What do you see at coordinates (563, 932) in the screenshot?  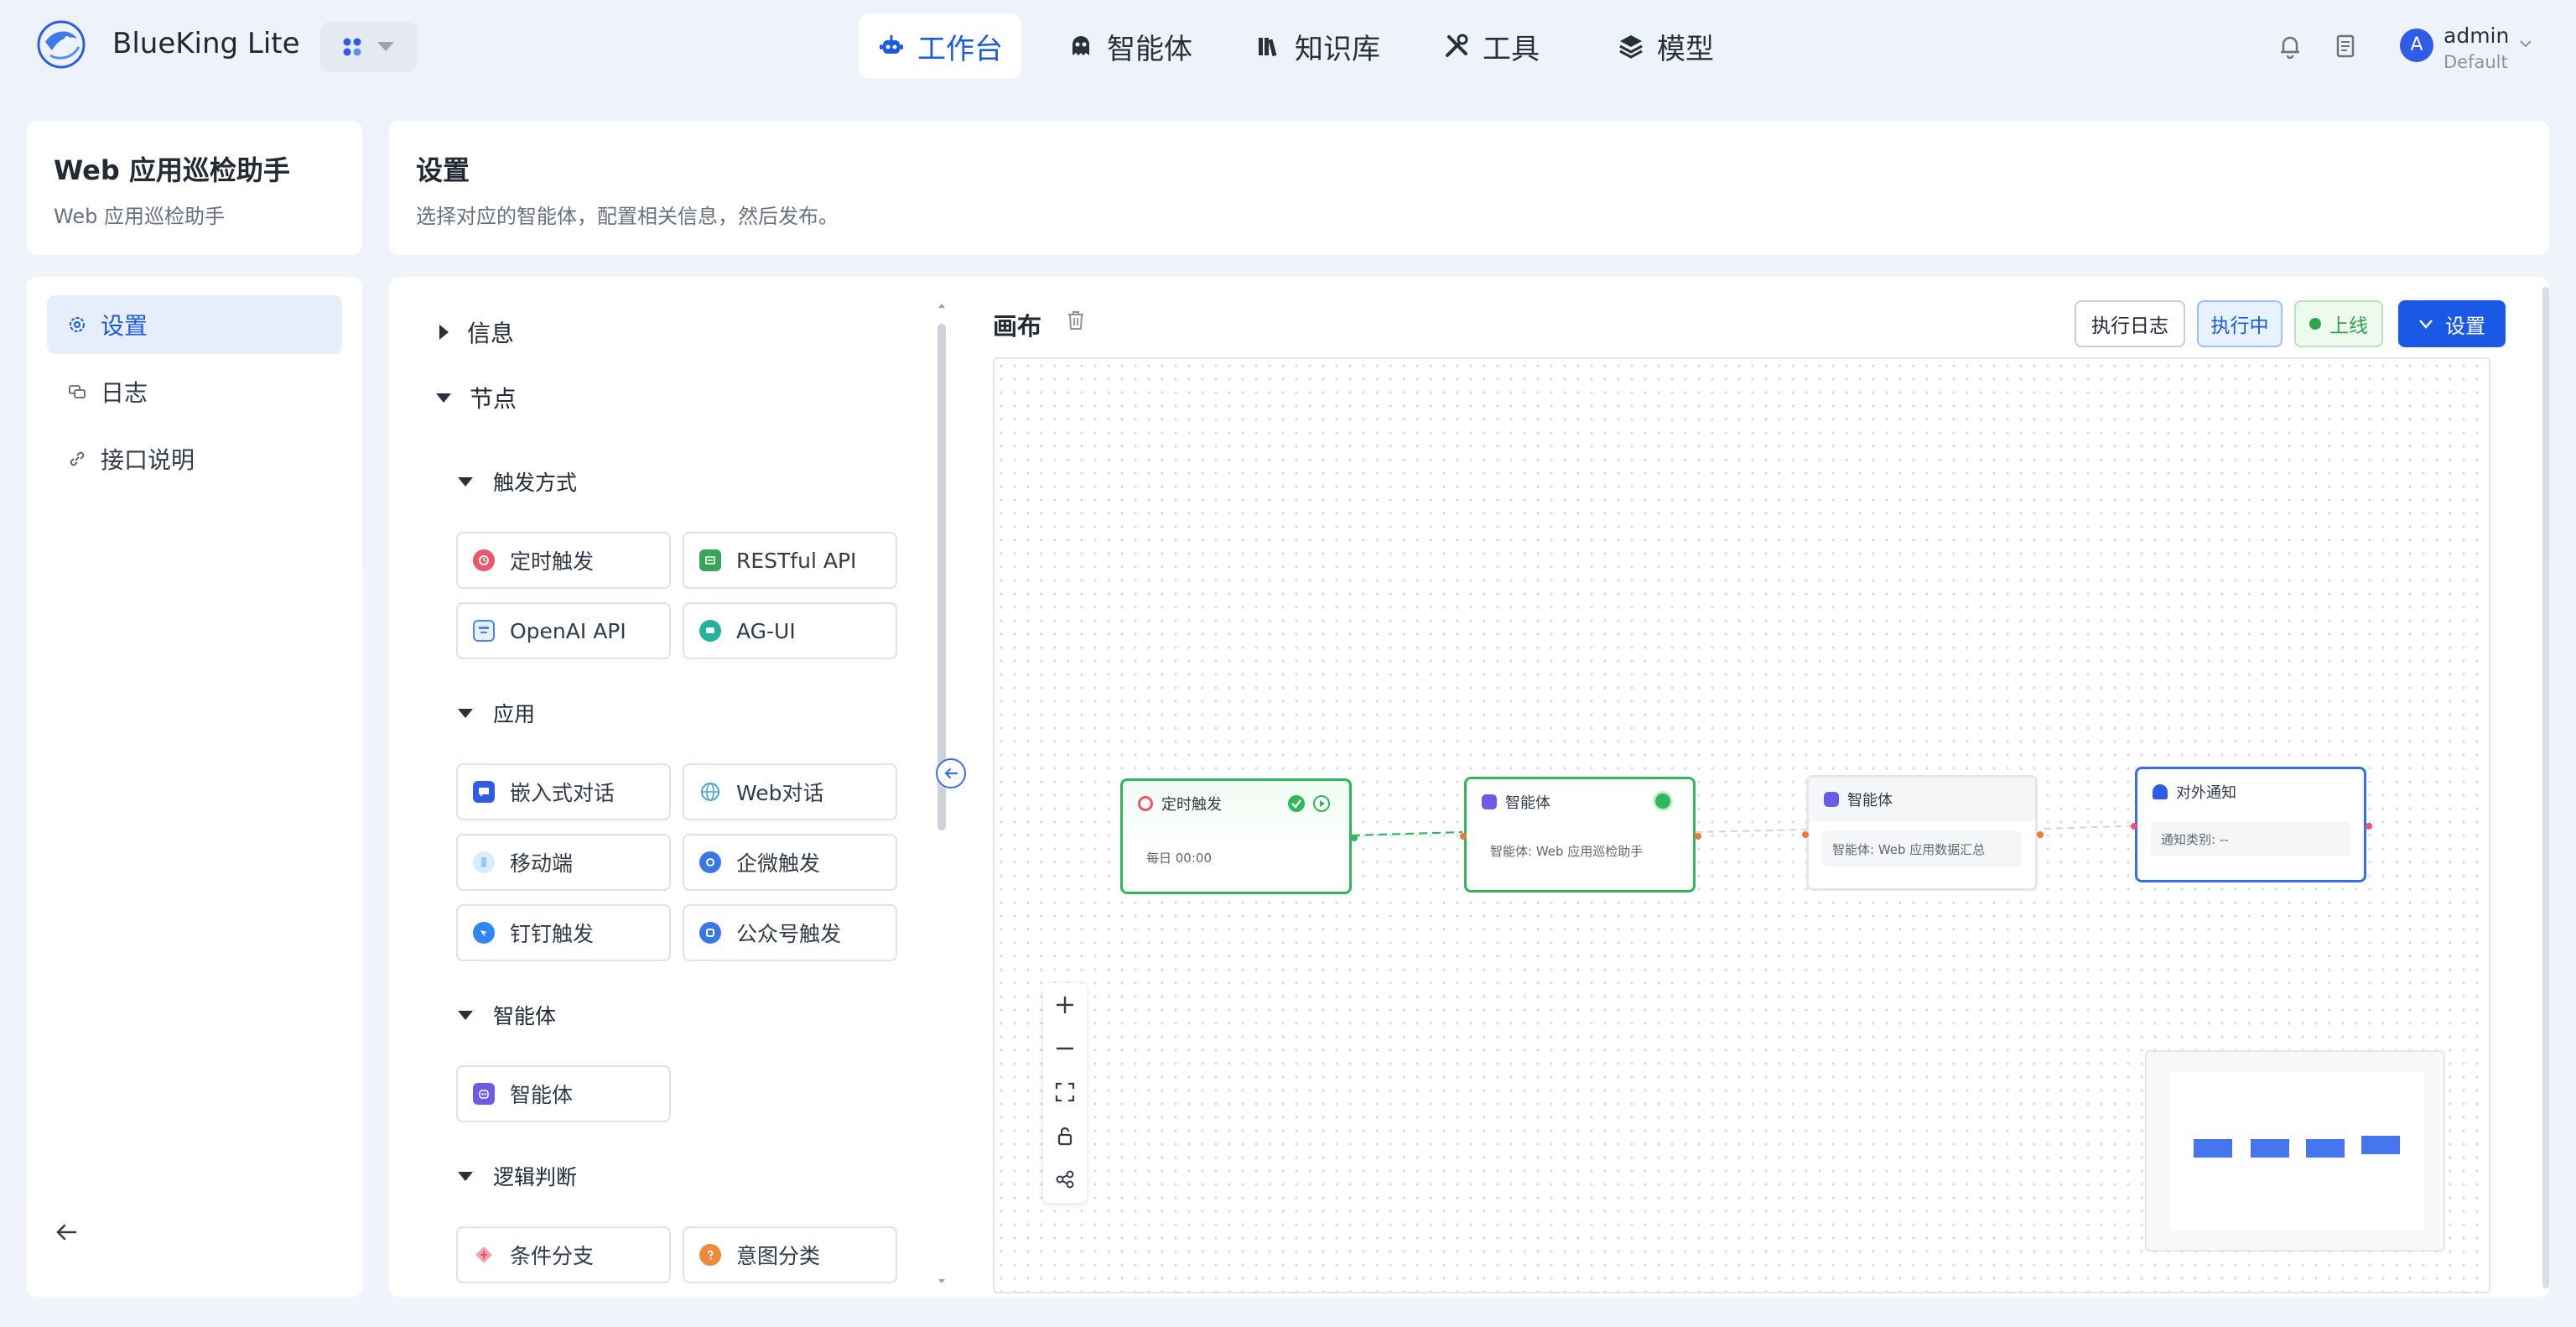 I see `node-dingtalk-trigger: 钉钉触发` at bounding box center [563, 932].